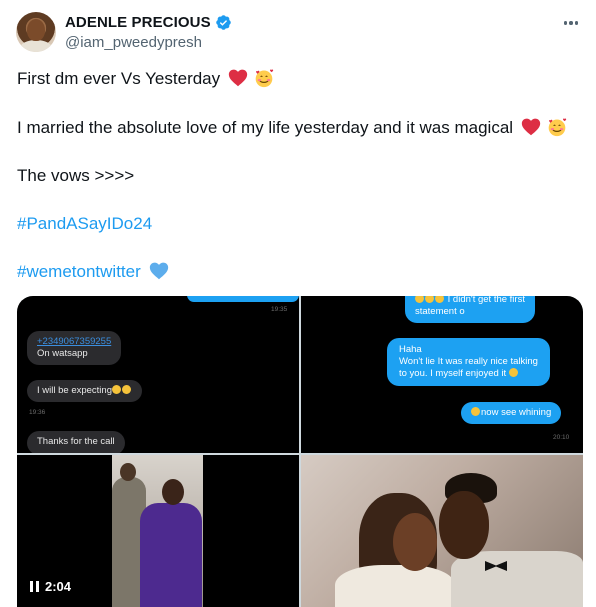 Image resolution: width=596 pixels, height=607 pixels. I want to click on name-row: ADENLE PRECIOUS, so click(148, 22).